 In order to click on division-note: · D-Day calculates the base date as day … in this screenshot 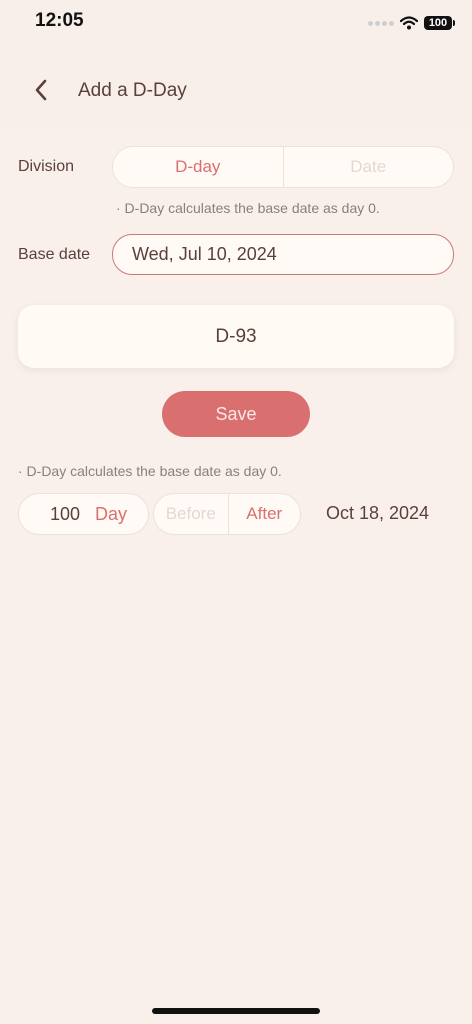, I will do `click(248, 208)`.